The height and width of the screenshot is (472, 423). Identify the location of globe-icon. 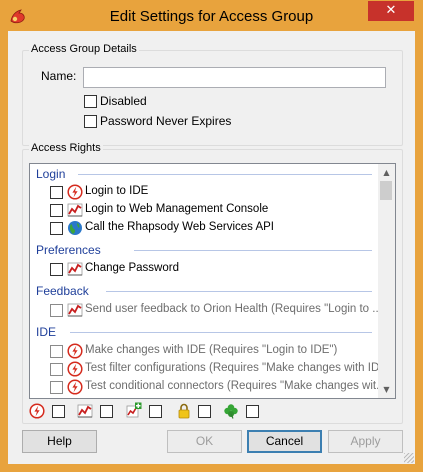
(75, 228).